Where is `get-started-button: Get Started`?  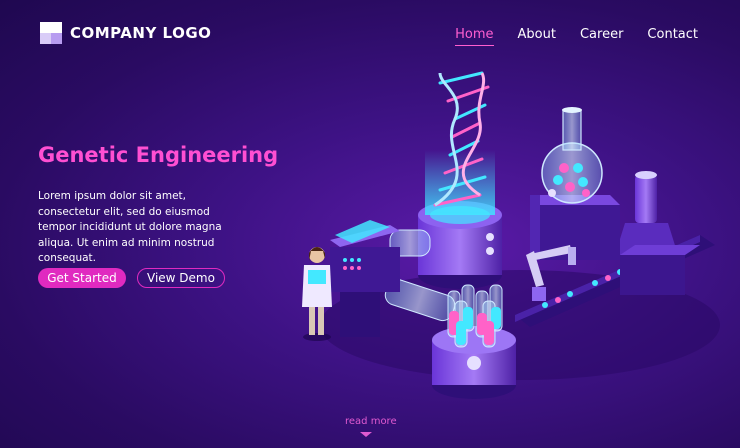 get-started-button: Get Started is located at coordinates (82, 278).